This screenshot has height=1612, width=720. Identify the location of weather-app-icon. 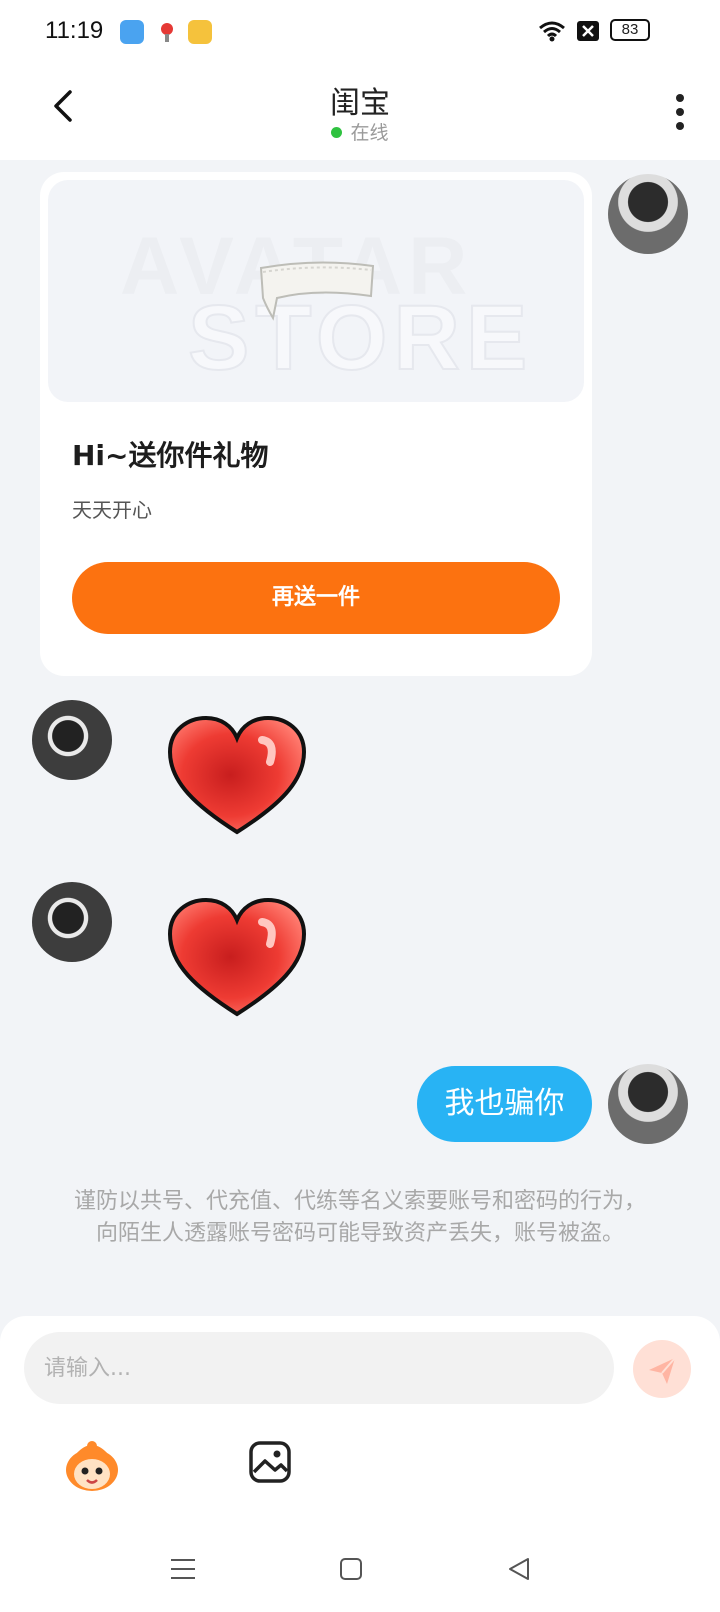
(132, 32).